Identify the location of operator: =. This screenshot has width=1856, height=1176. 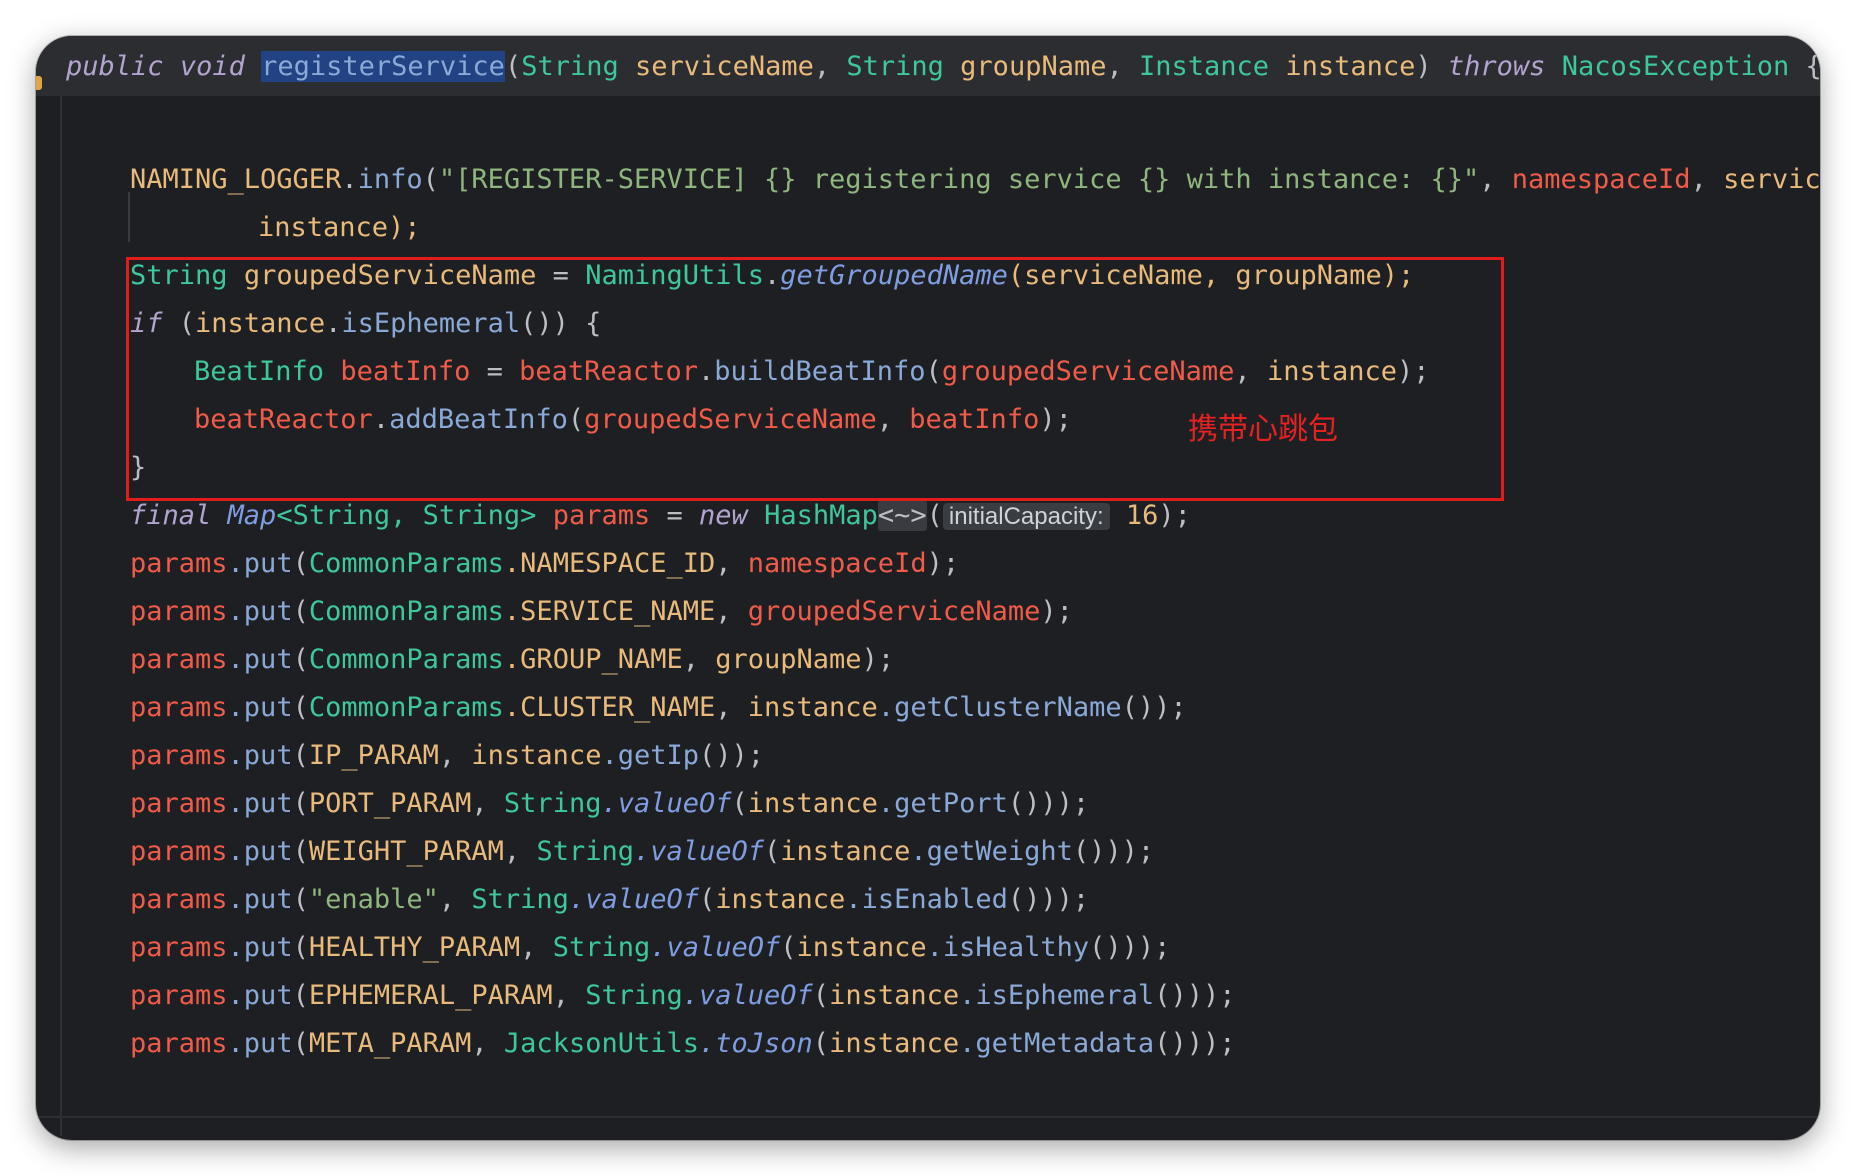
(561, 275).